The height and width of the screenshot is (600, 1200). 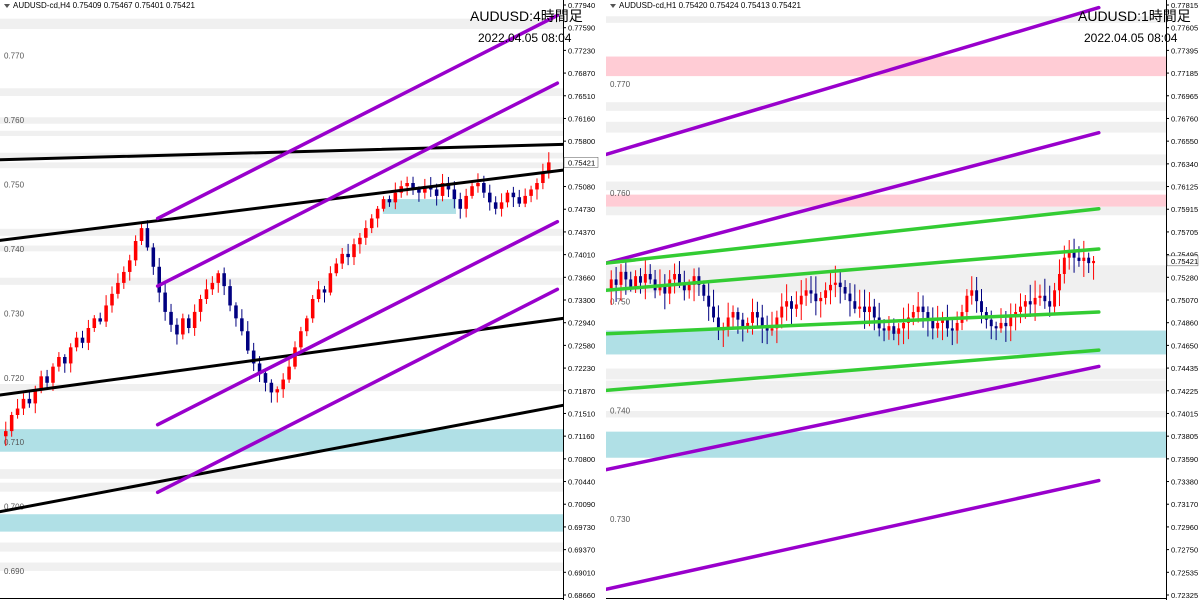 What do you see at coordinates (581, 187) in the screenshot?
I see `axis-tick-label: 0.75080` at bounding box center [581, 187].